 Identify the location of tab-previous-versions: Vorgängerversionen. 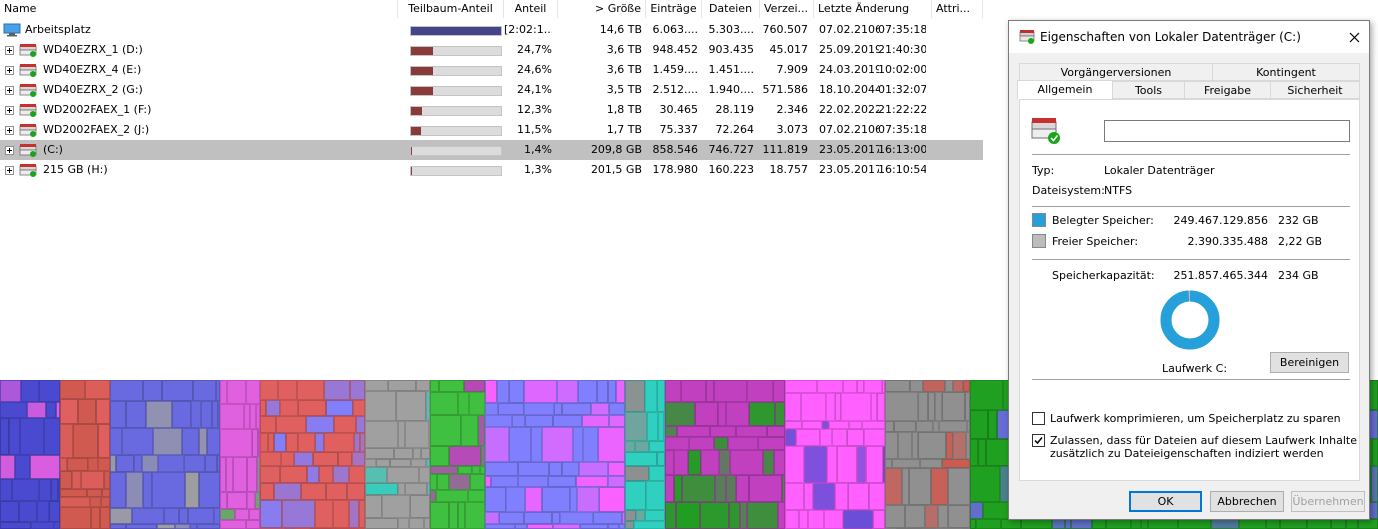
(1116, 72).